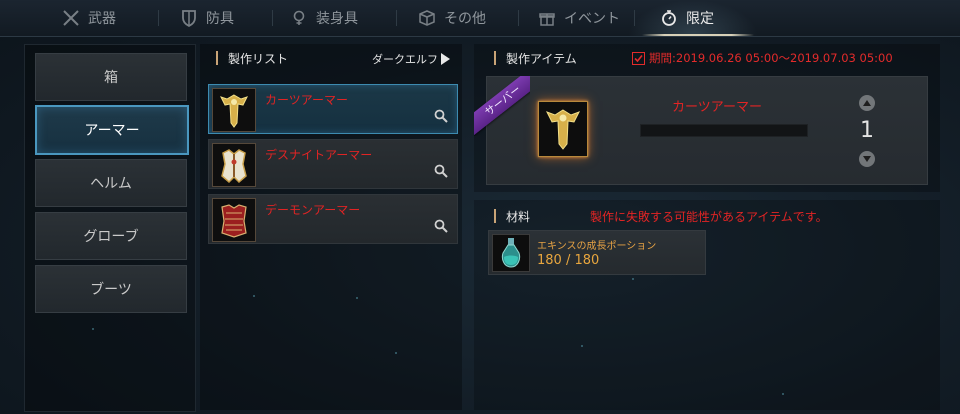  I want to click on category-gloves: グローブ, so click(111, 236).